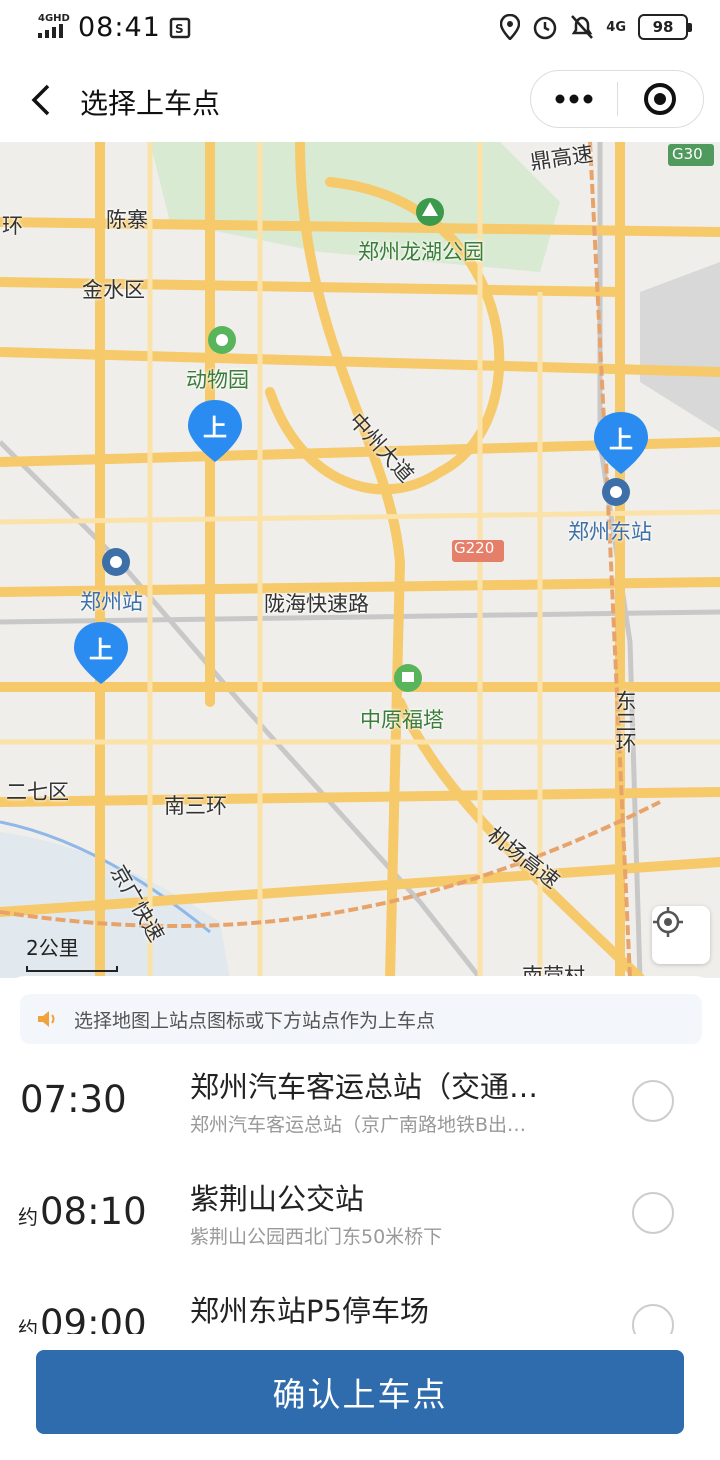 The width and height of the screenshot is (720, 1460). What do you see at coordinates (510, 27) in the screenshot?
I see `location-icon` at bounding box center [510, 27].